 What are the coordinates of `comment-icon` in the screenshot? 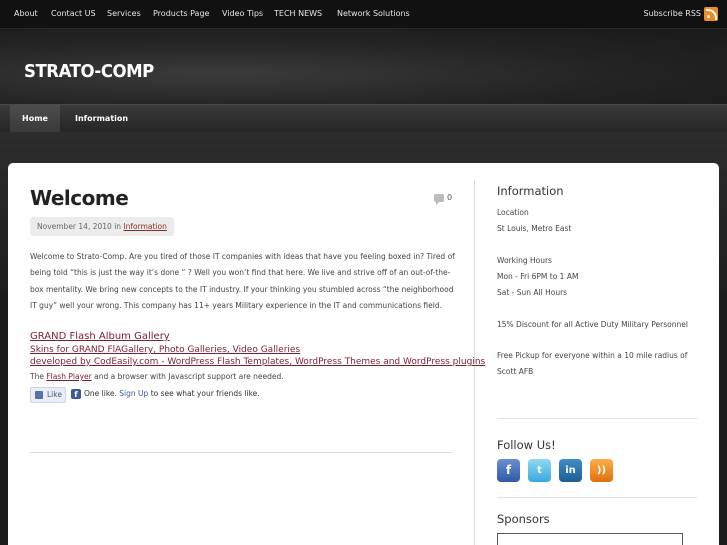 It's located at (439, 199).